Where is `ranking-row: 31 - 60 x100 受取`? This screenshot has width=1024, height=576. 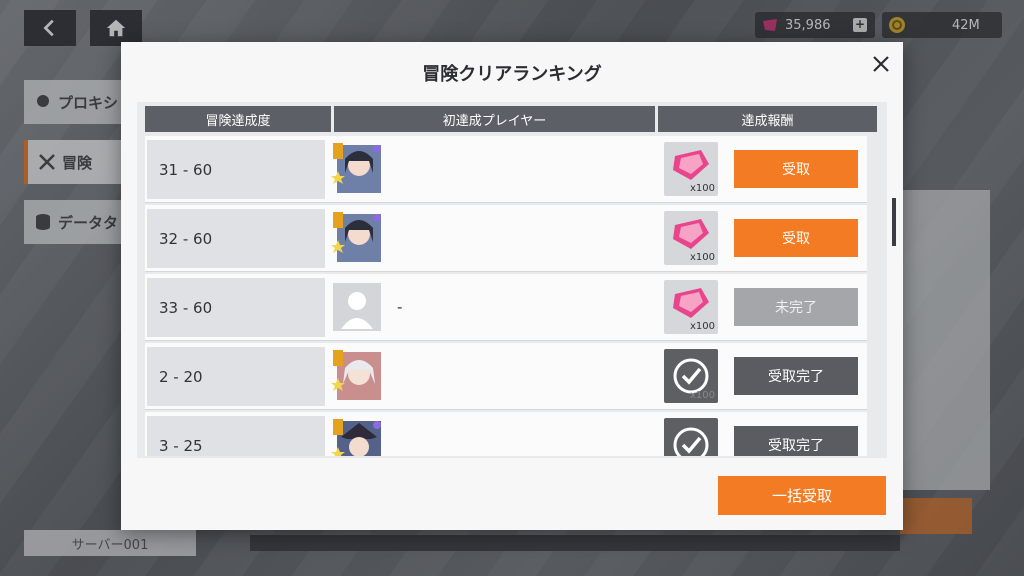 ranking-row: 31 - 60 x100 受取 is located at coordinates (506, 169).